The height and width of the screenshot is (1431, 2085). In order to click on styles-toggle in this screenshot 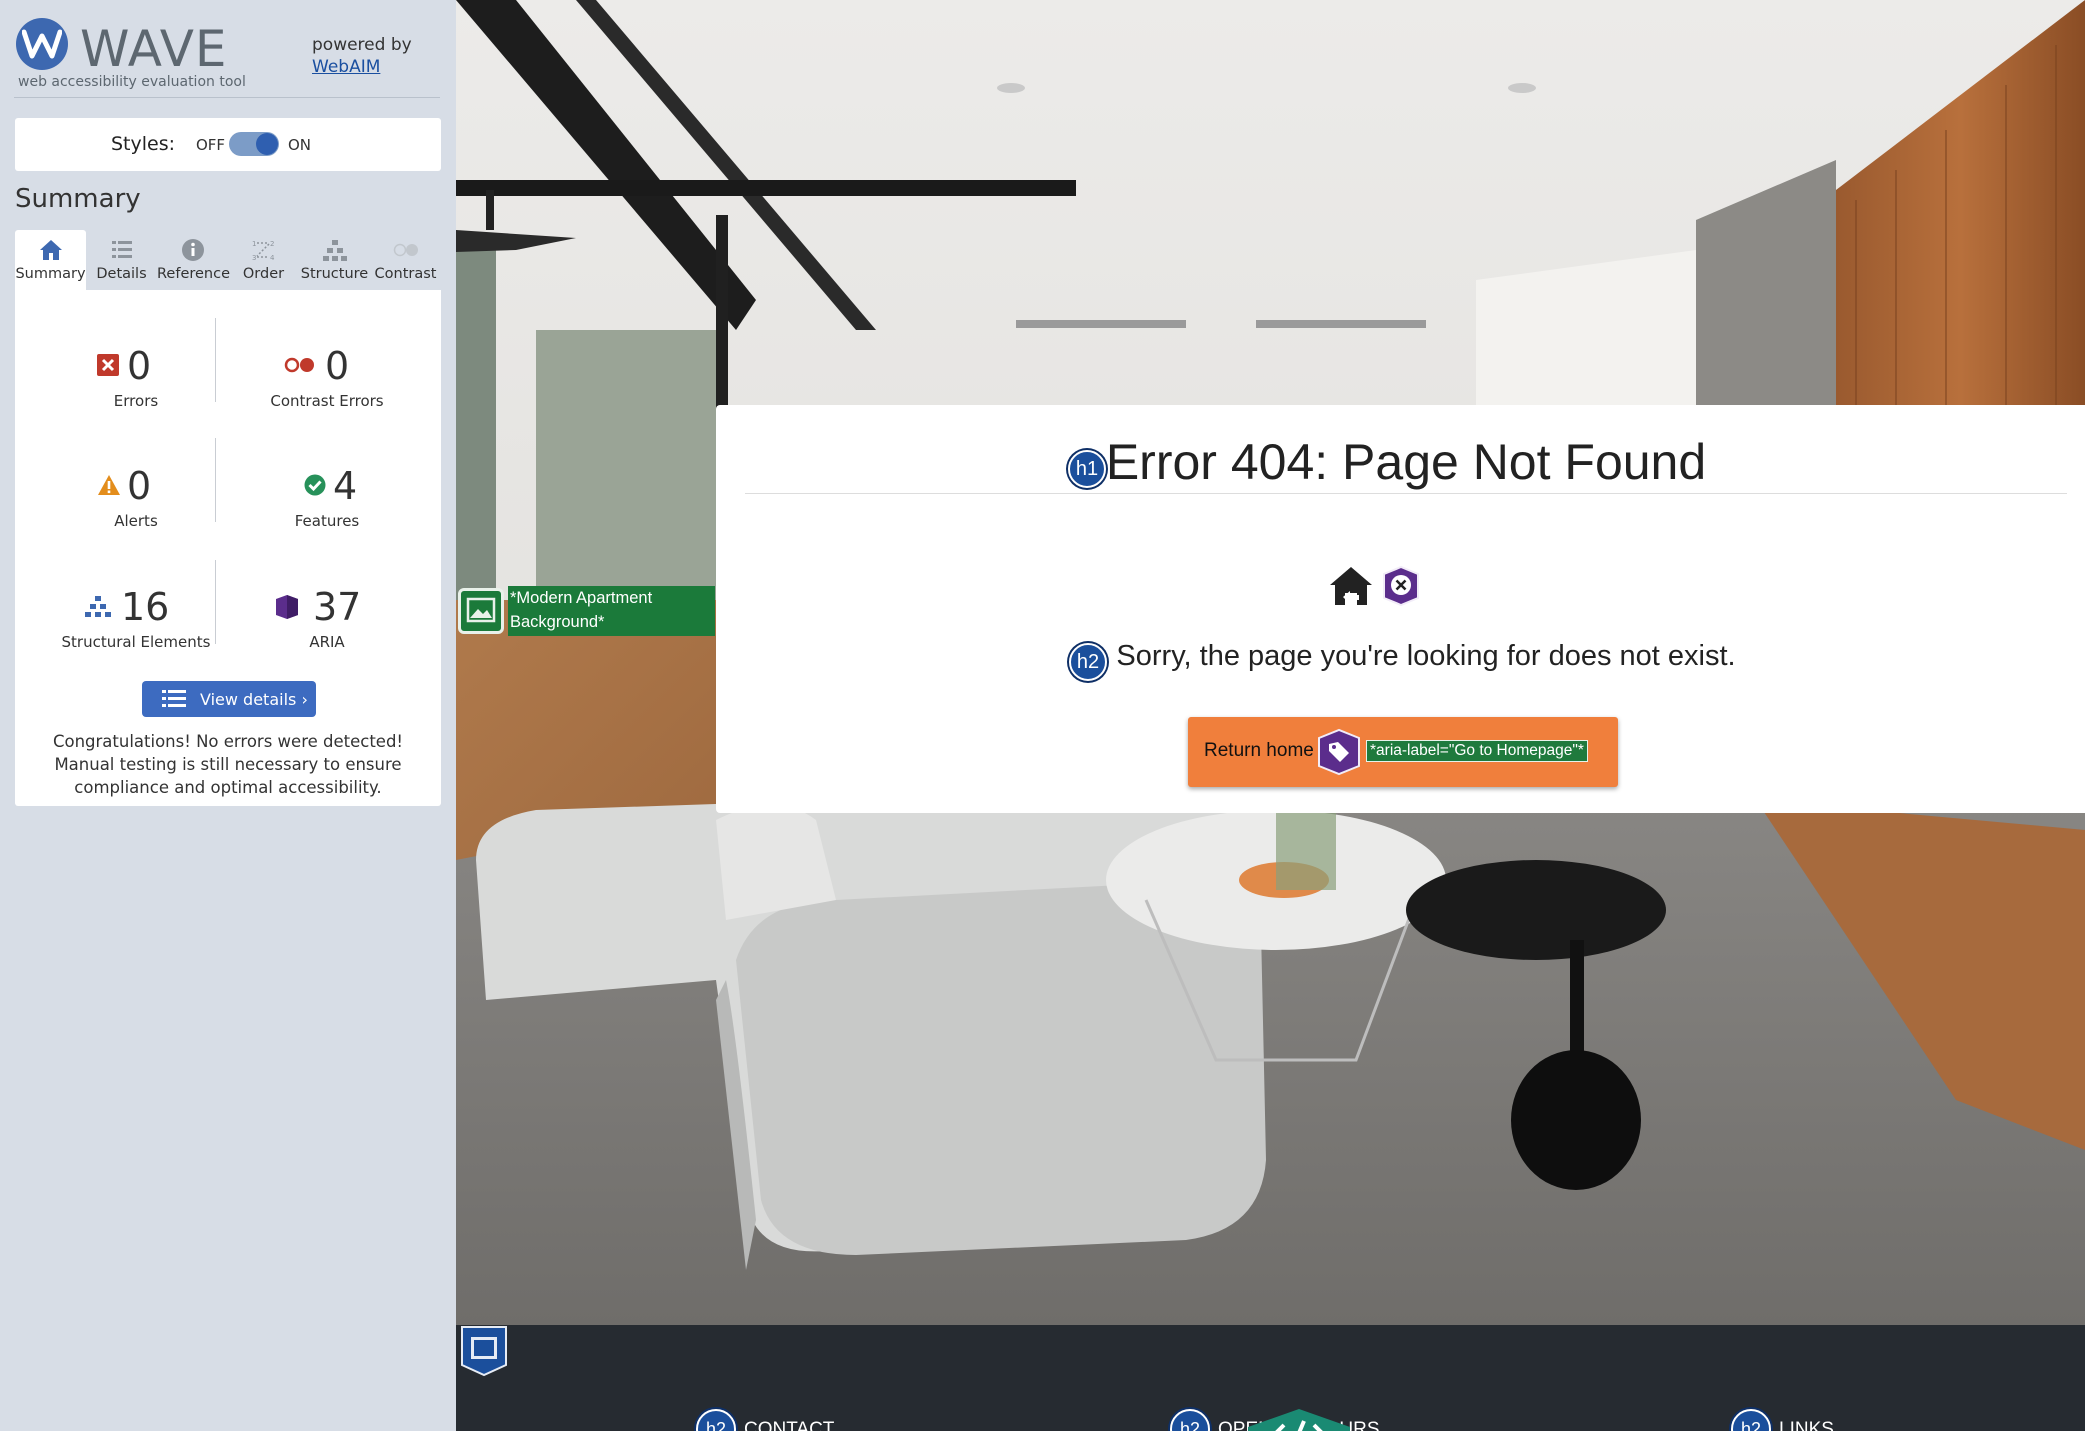, I will do `click(254, 144)`.